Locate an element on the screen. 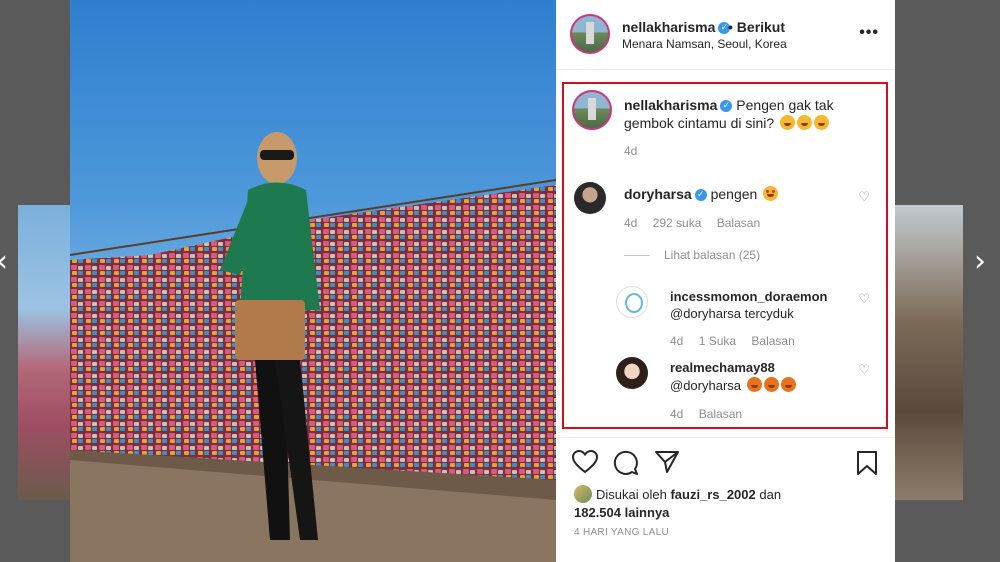 The width and height of the screenshot is (1000, 562). next-post-preview is located at coordinates (929, 352).